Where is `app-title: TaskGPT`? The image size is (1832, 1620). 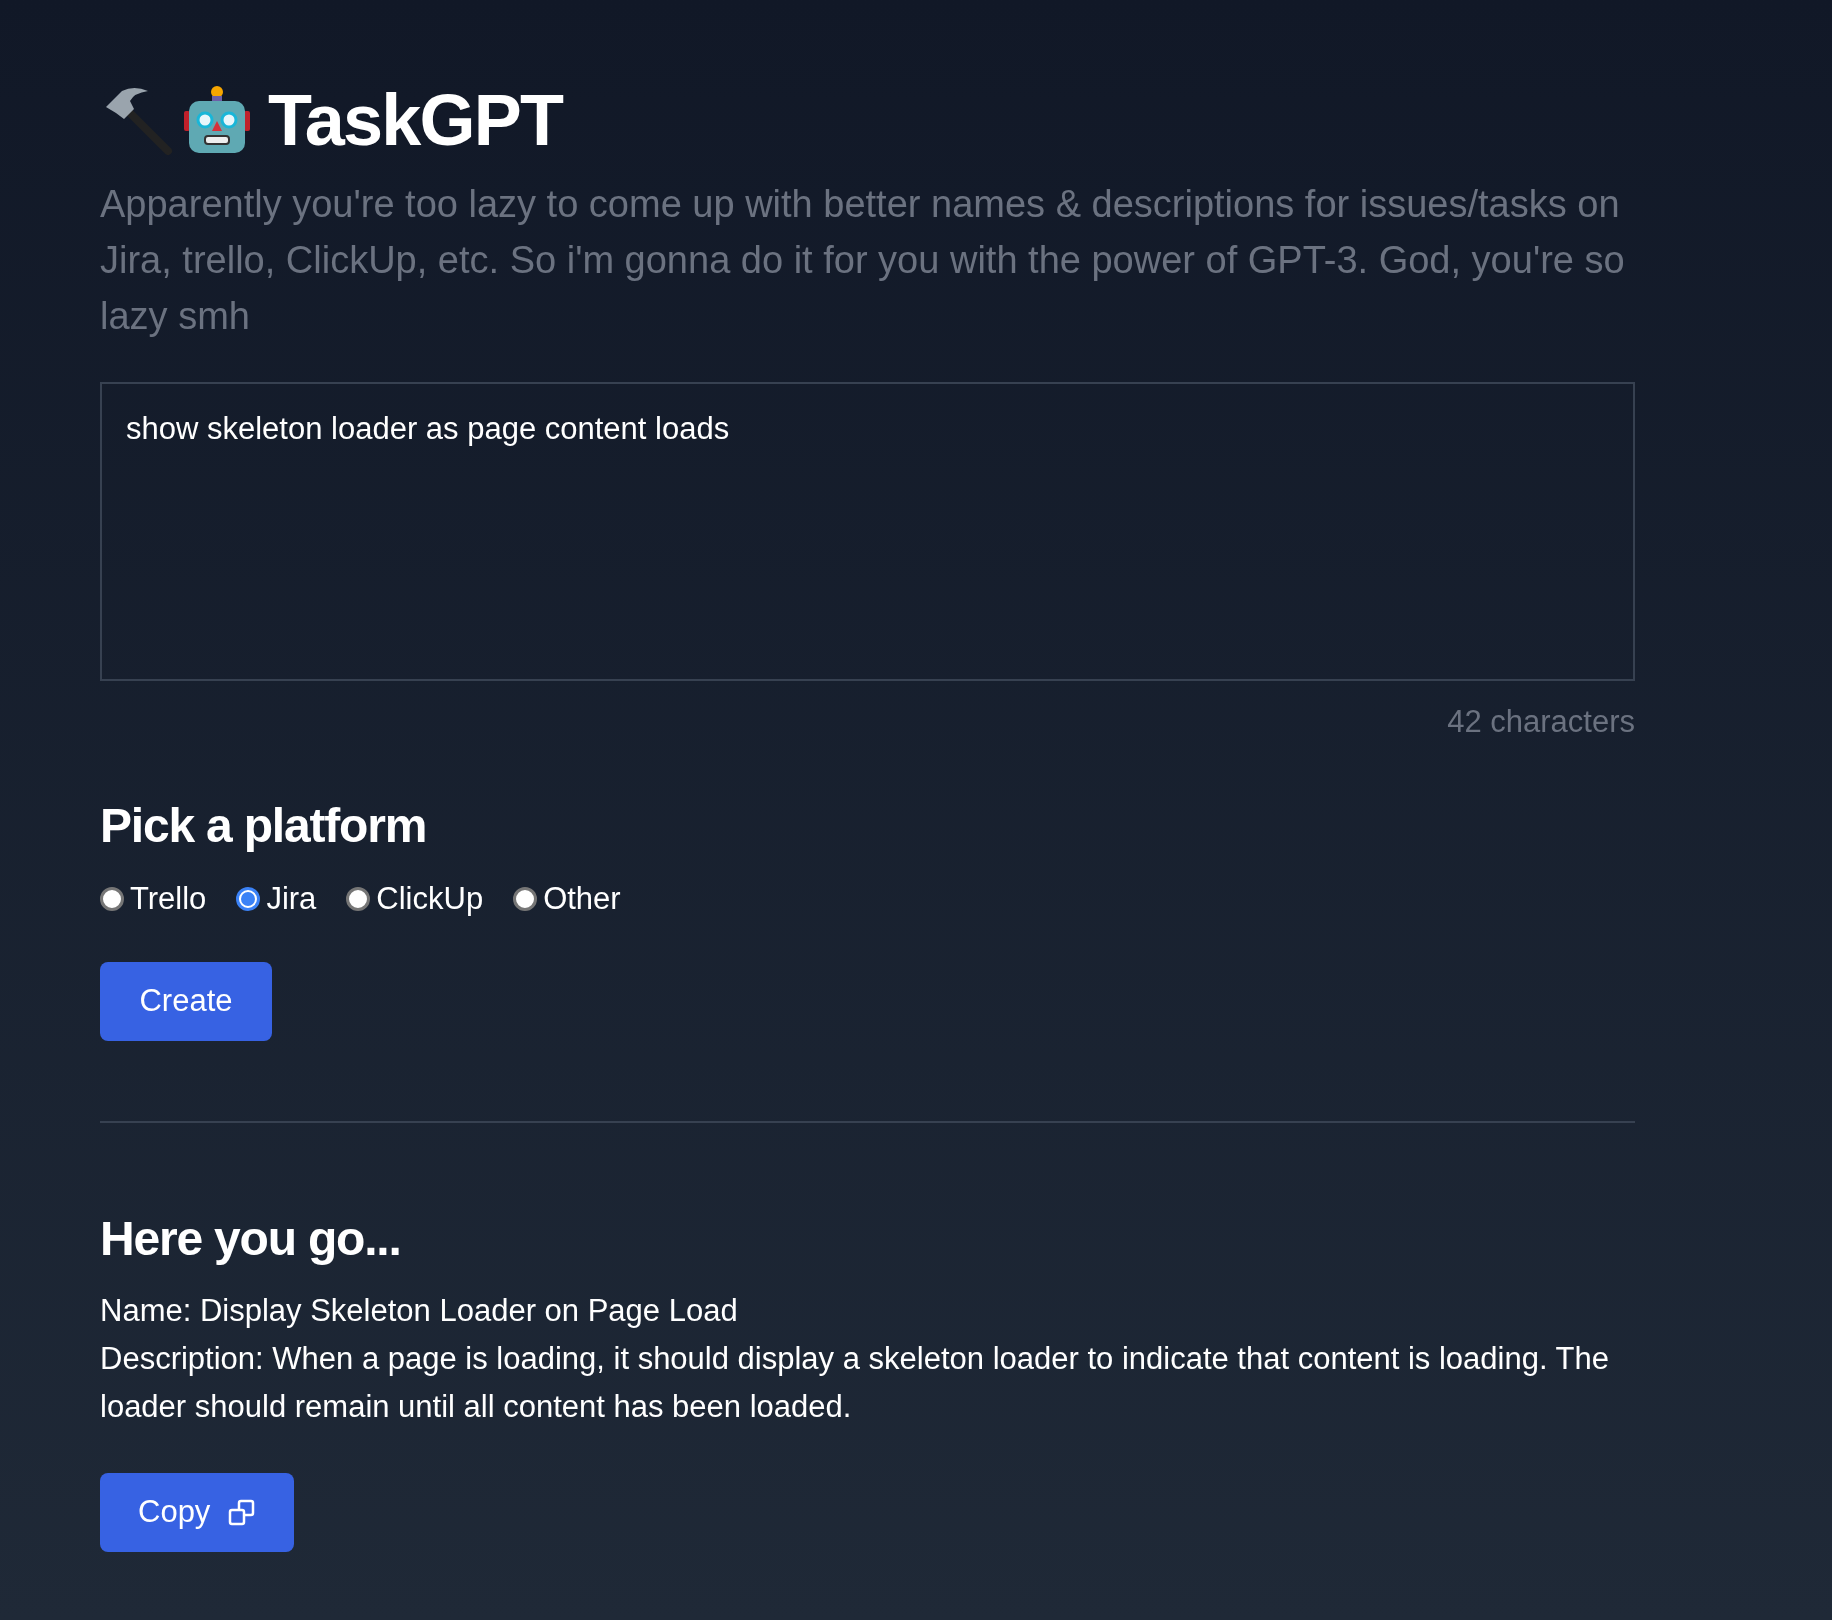
app-title: TaskGPT is located at coordinates (415, 120).